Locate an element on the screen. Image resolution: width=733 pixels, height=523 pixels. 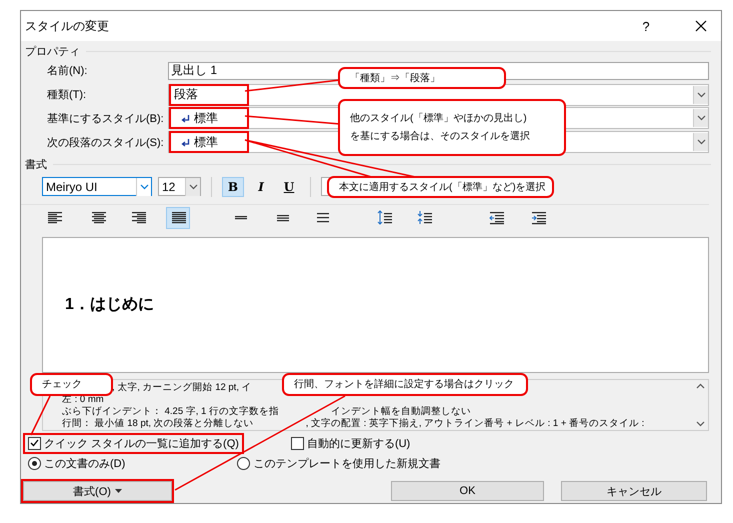
description-text: , 文字の配置 : 英字下揃え, アウトライン番号 + レベル : 1 + 番号のスタイル : is located at coordinates (475, 424).